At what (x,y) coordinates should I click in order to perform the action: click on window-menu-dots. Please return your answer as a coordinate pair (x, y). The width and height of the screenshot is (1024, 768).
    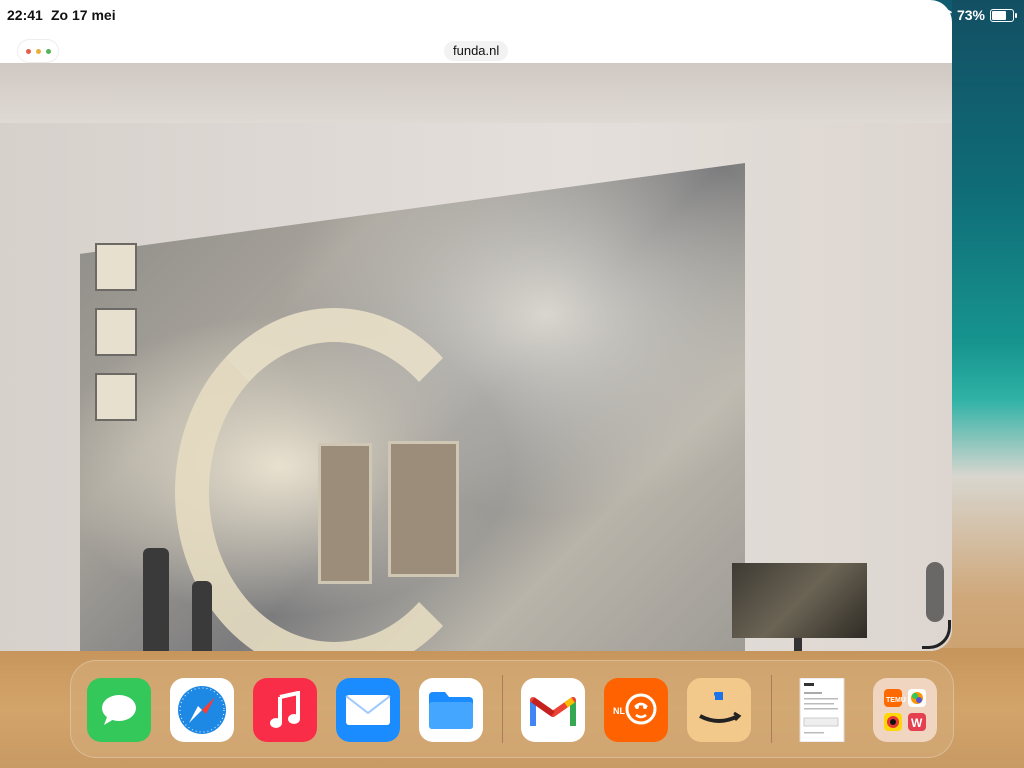
    Looking at the image, I should click on (38, 51).